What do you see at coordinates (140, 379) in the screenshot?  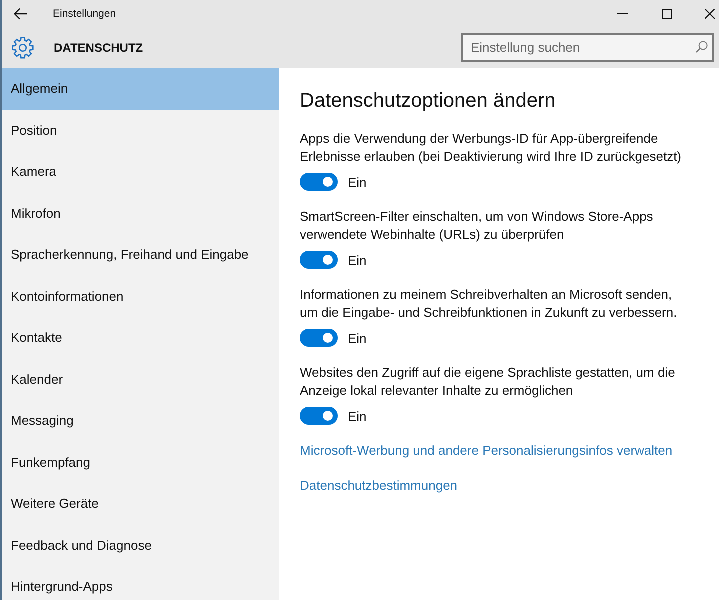 I see `nav-item: Kalender` at bounding box center [140, 379].